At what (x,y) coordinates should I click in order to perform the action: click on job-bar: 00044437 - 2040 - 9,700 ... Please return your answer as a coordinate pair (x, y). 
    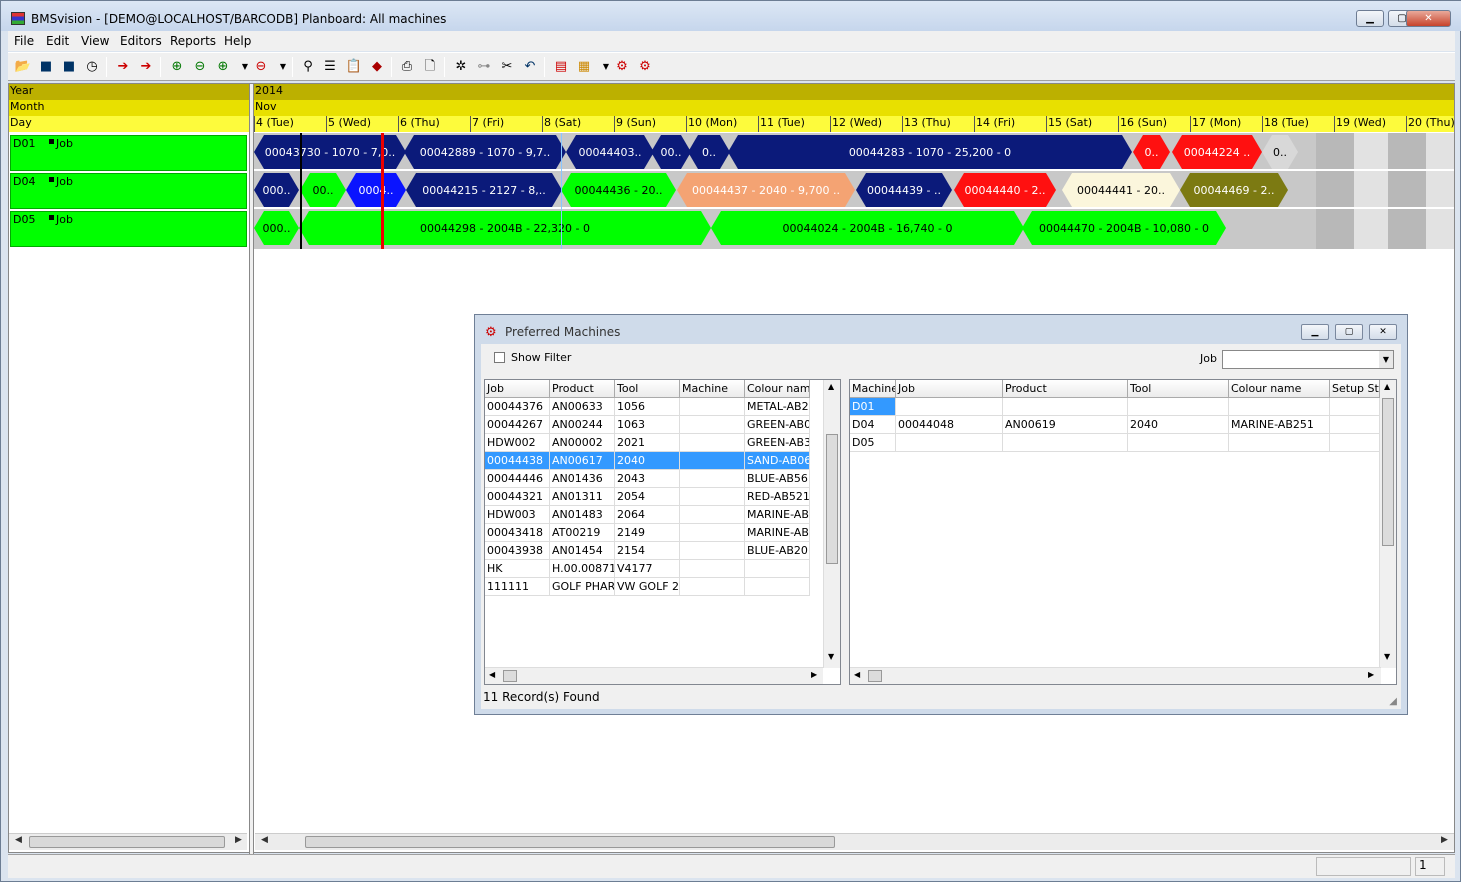
    Looking at the image, I should click on (766, 190).